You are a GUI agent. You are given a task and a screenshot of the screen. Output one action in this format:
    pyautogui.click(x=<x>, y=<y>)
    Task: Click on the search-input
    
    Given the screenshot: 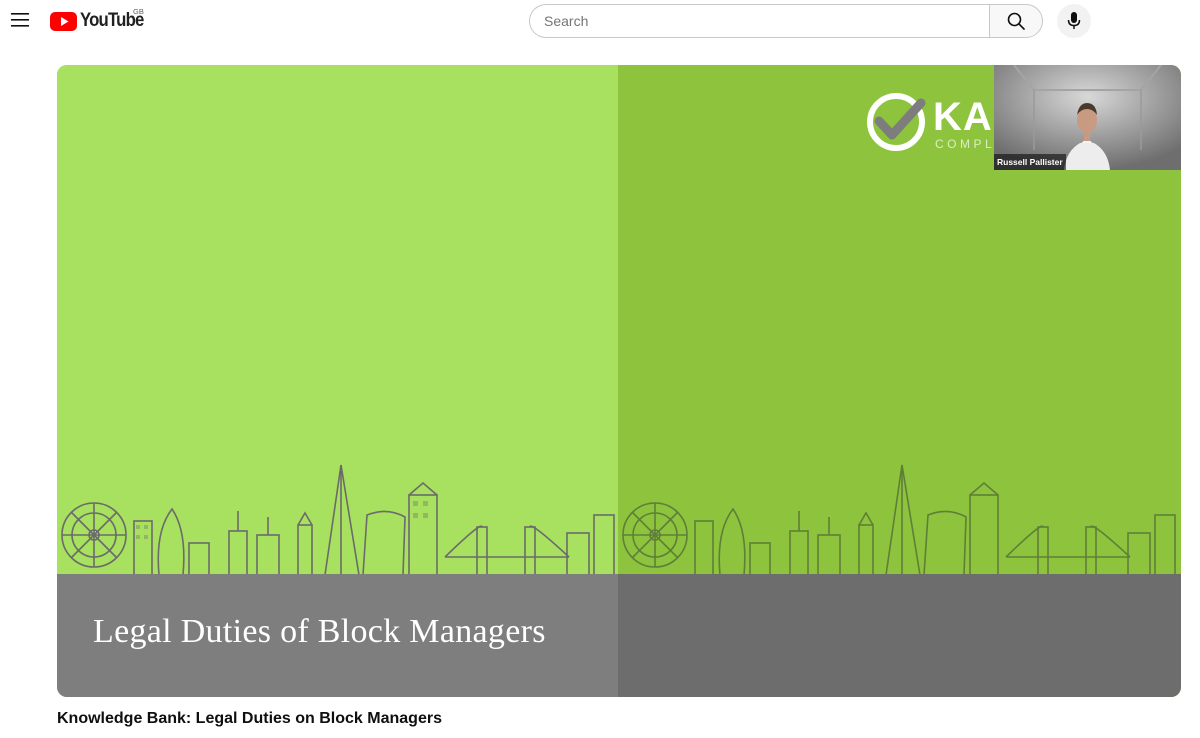 What is the action you would take?
    pyautogui.click(x=759, y=21)
    